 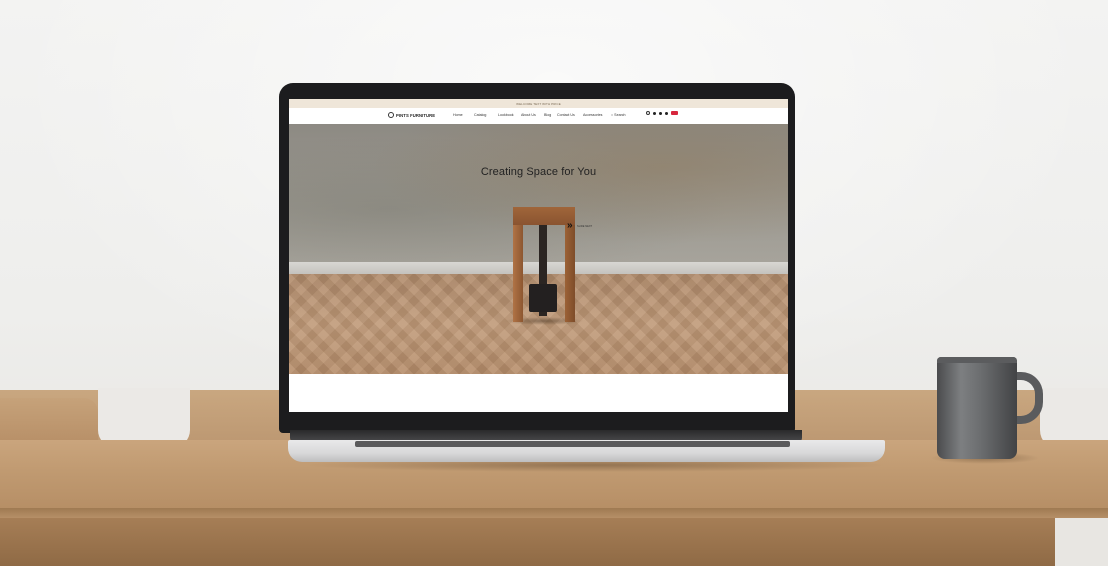 I want to click on nav-item-catalog: Catalog, so click(x=480, y=115).